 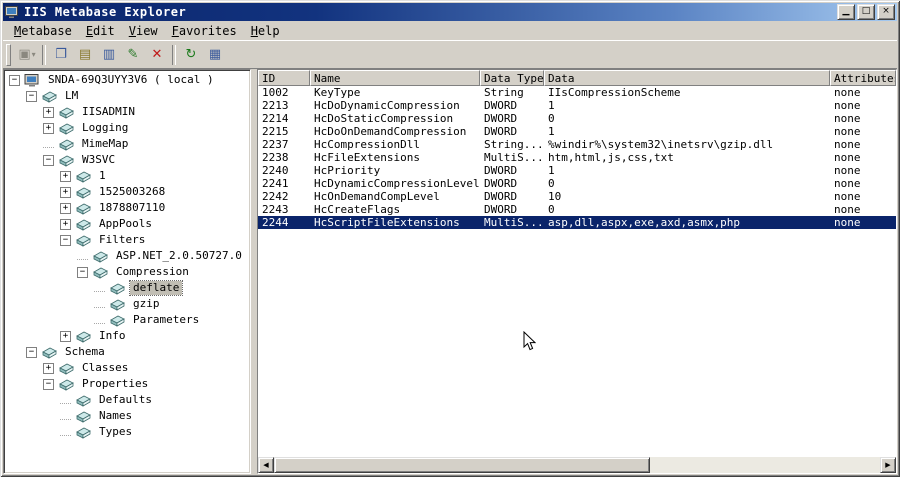 What do you see at coordinates (501, 118) in the screenshot?
I see `cell-type: DWORD` at bounding box center [501, 118].